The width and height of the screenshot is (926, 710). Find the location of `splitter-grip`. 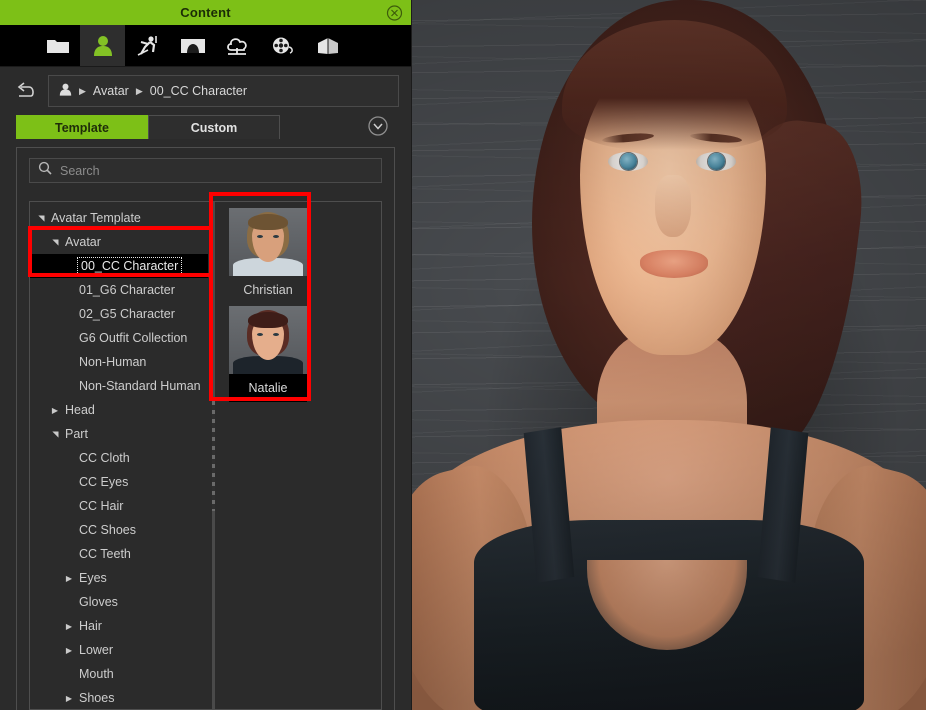

splitter-grip is located at coordinates (213, 455).